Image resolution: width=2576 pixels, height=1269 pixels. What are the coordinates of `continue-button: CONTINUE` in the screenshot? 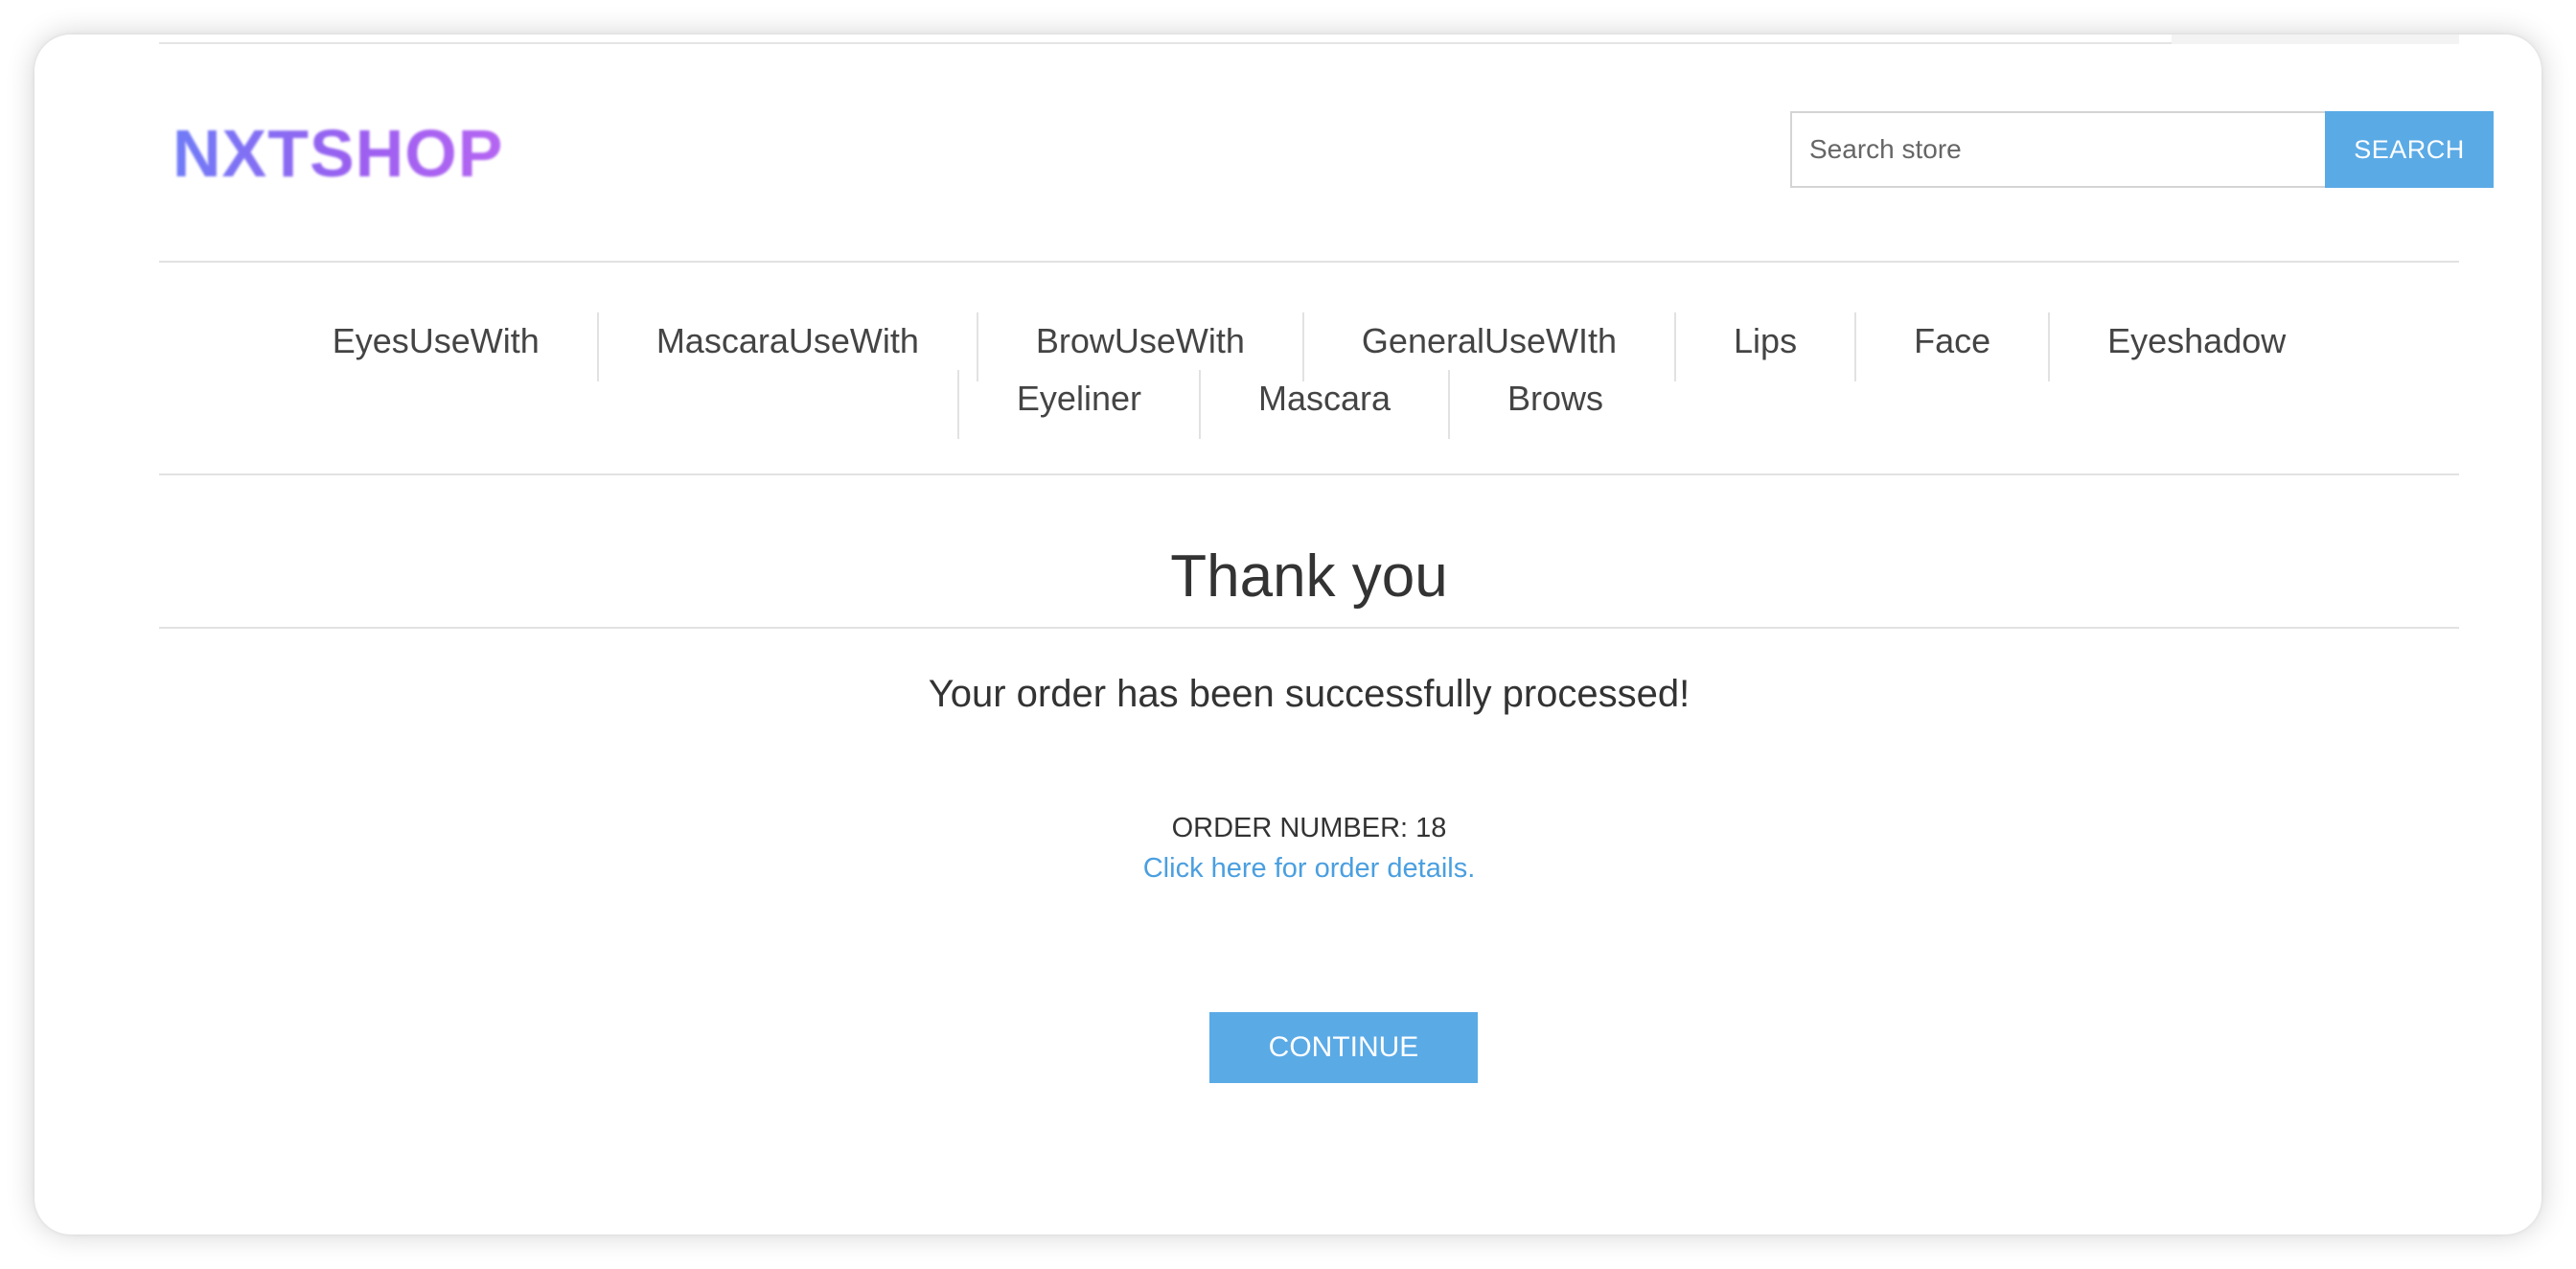 It's located at (1343, 1047).